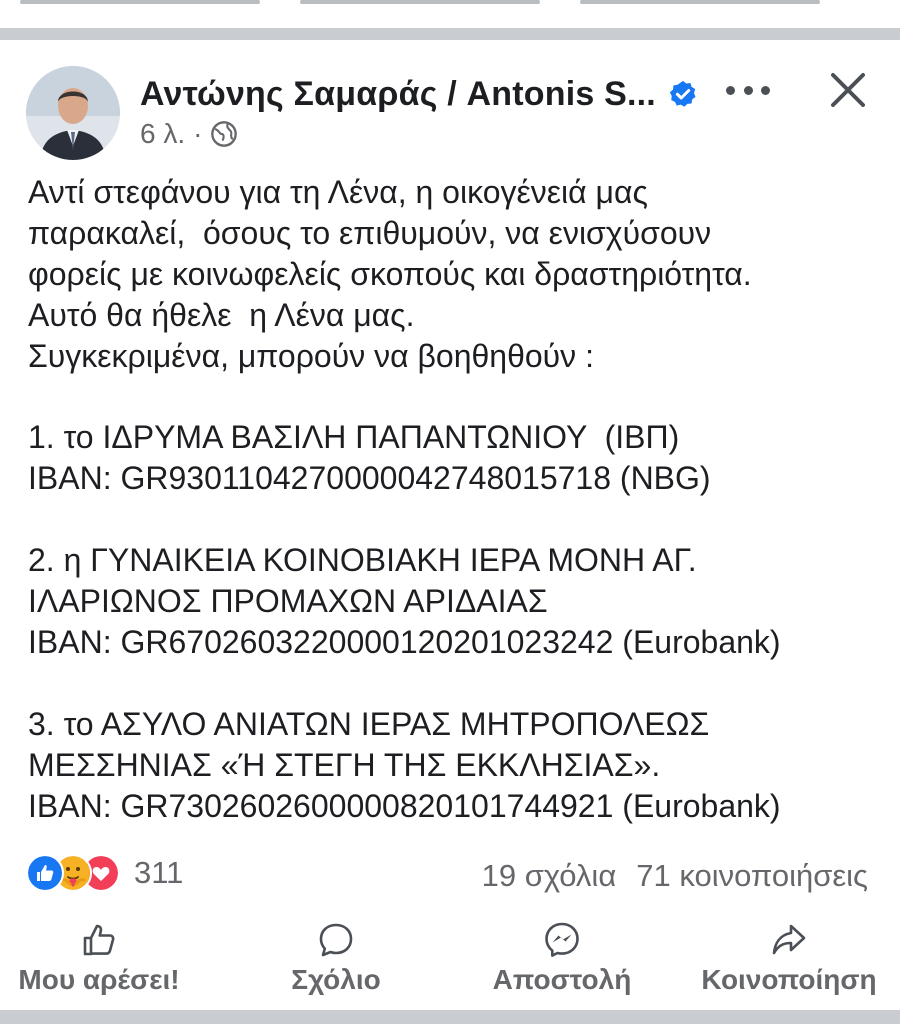 This screenshot has height=1024, width=900. I want to click on verified-badge-icon, so click(682, 93).